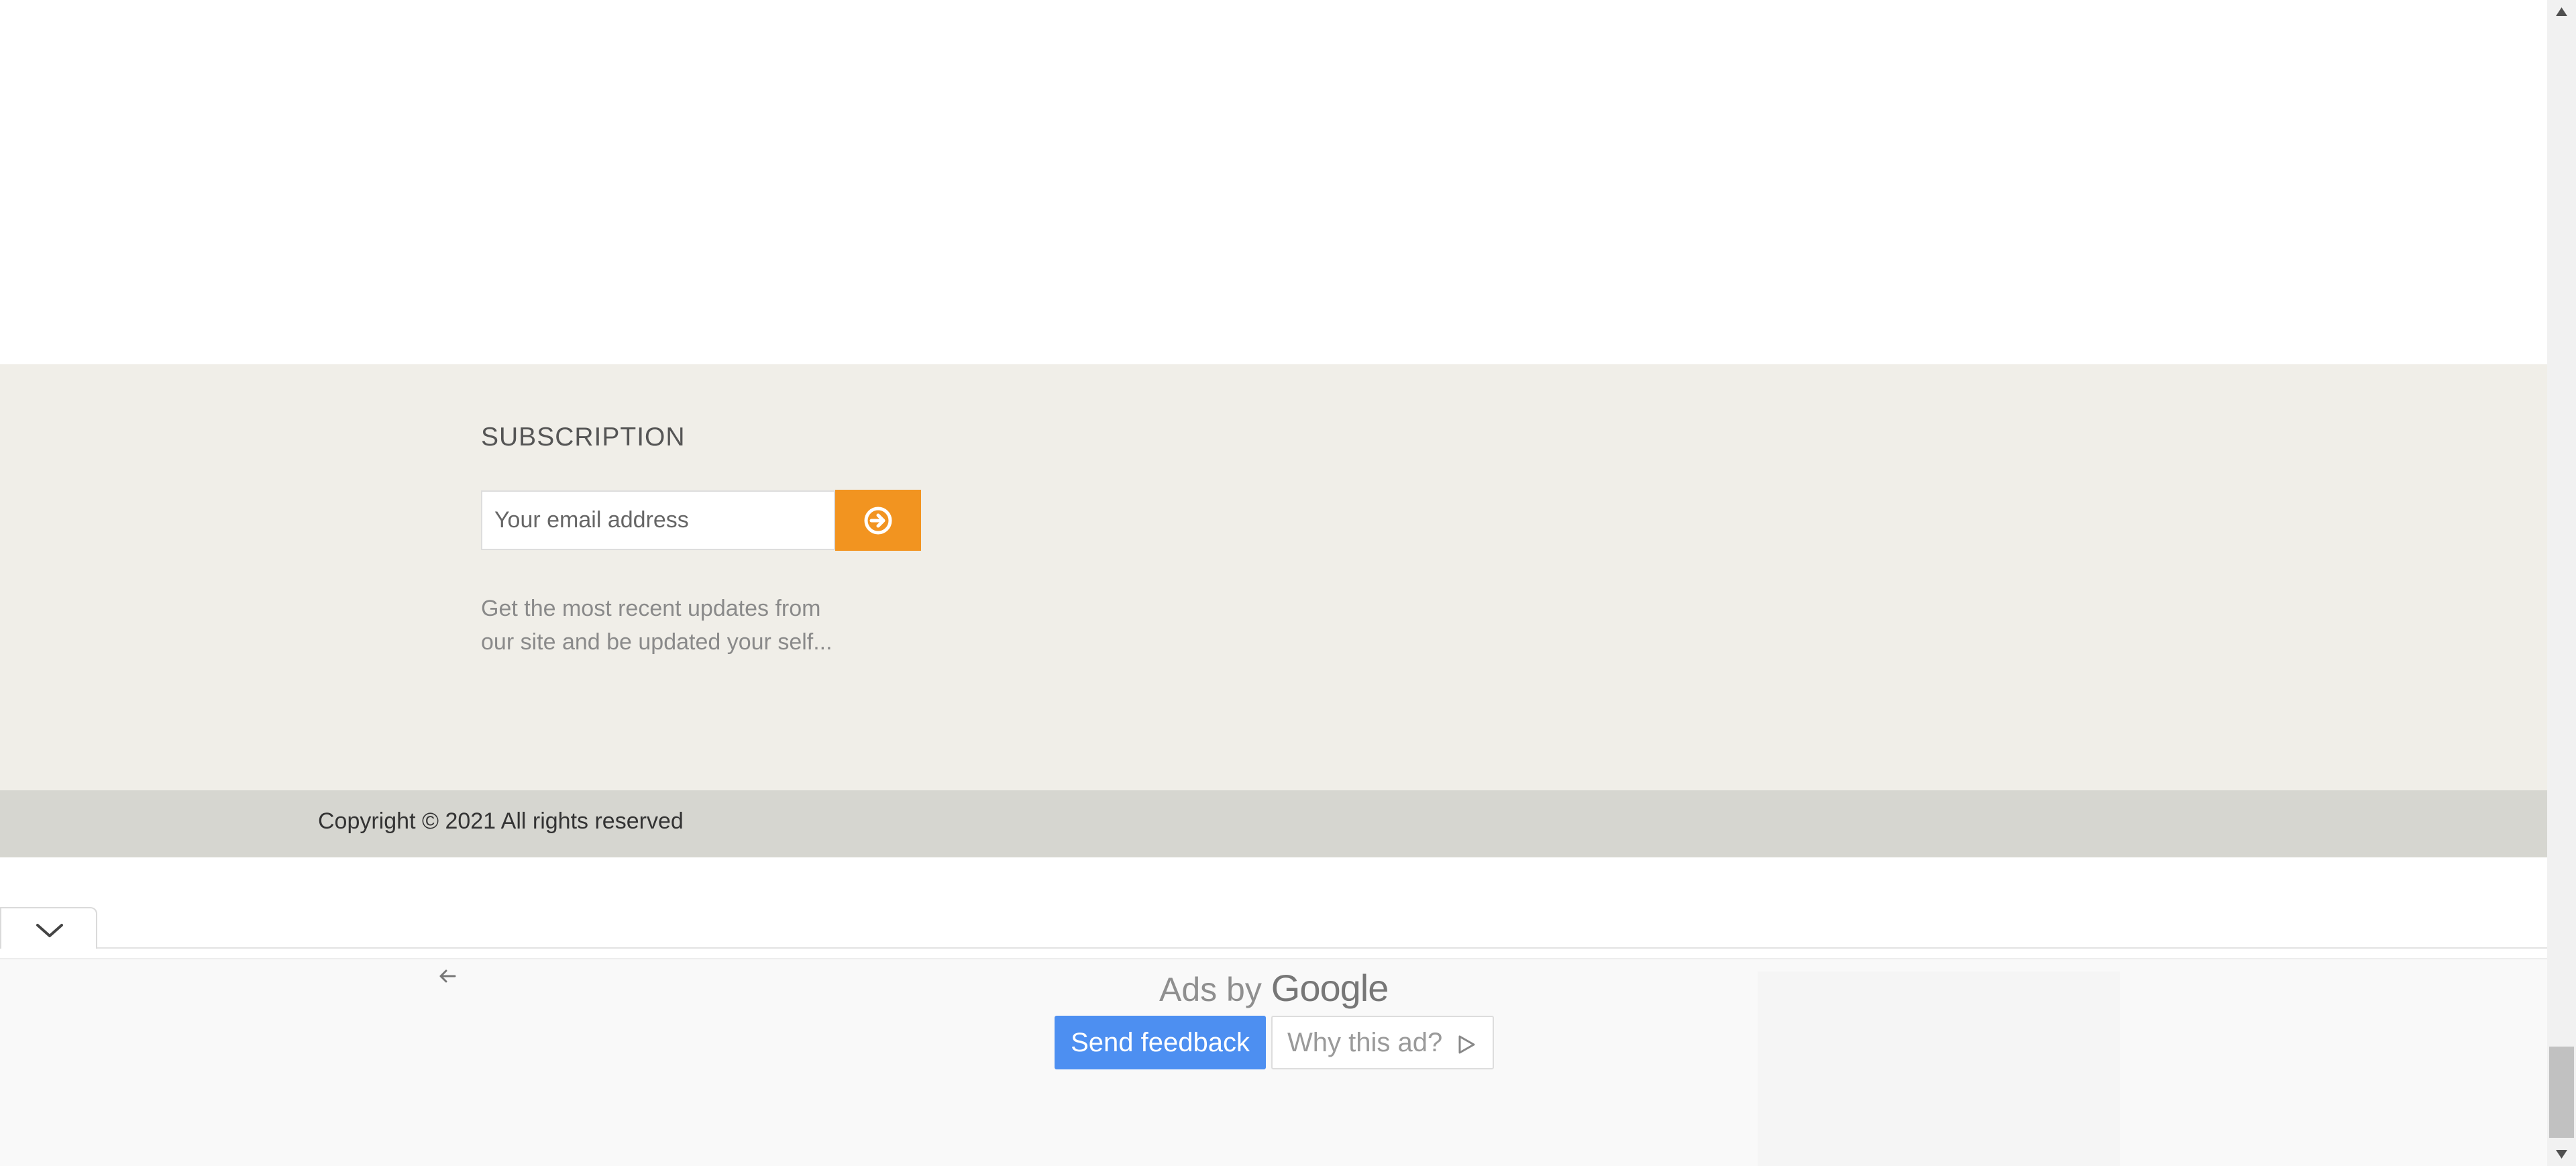  Describe the element at coordinates (2561, 583) in the screenshot. I see `vertical-scrollbar` at that location.